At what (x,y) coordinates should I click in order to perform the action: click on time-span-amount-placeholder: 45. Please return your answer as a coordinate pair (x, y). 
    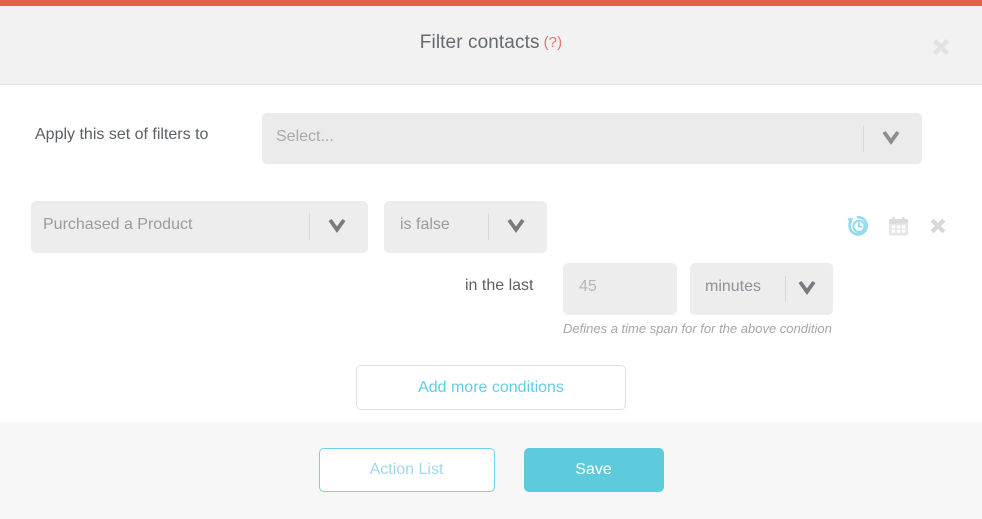
    Looking at the image, I should click on (588, 286).